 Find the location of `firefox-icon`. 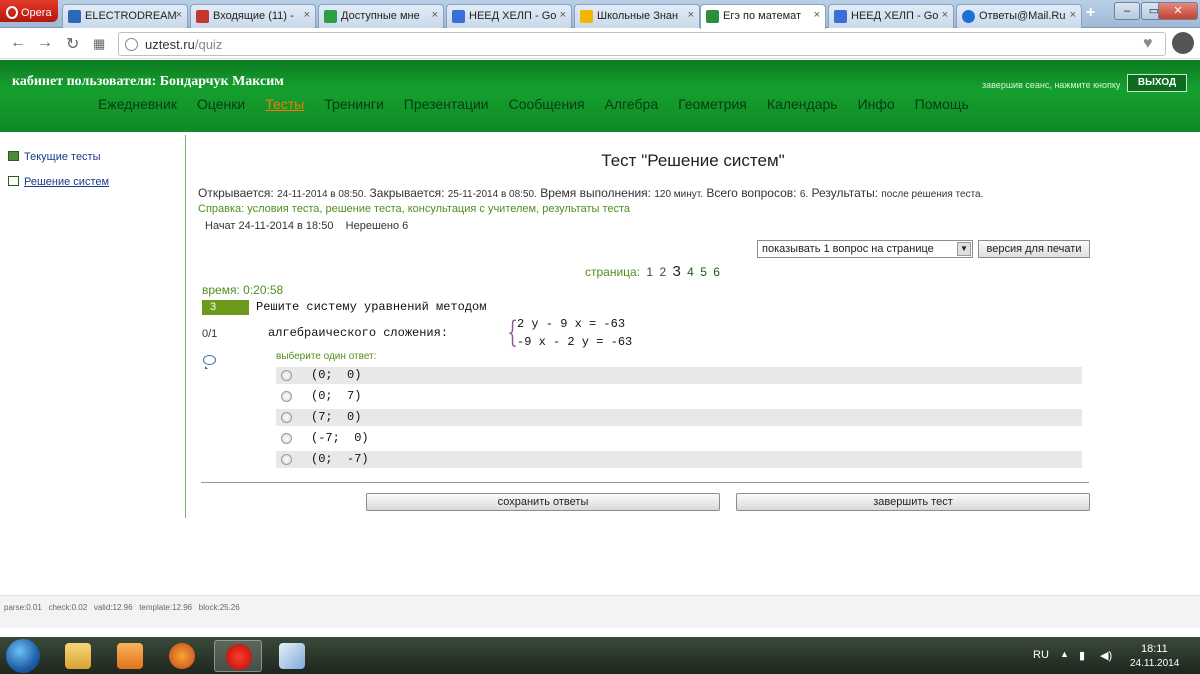

firefox-icon is located at coordinates (182, 656).